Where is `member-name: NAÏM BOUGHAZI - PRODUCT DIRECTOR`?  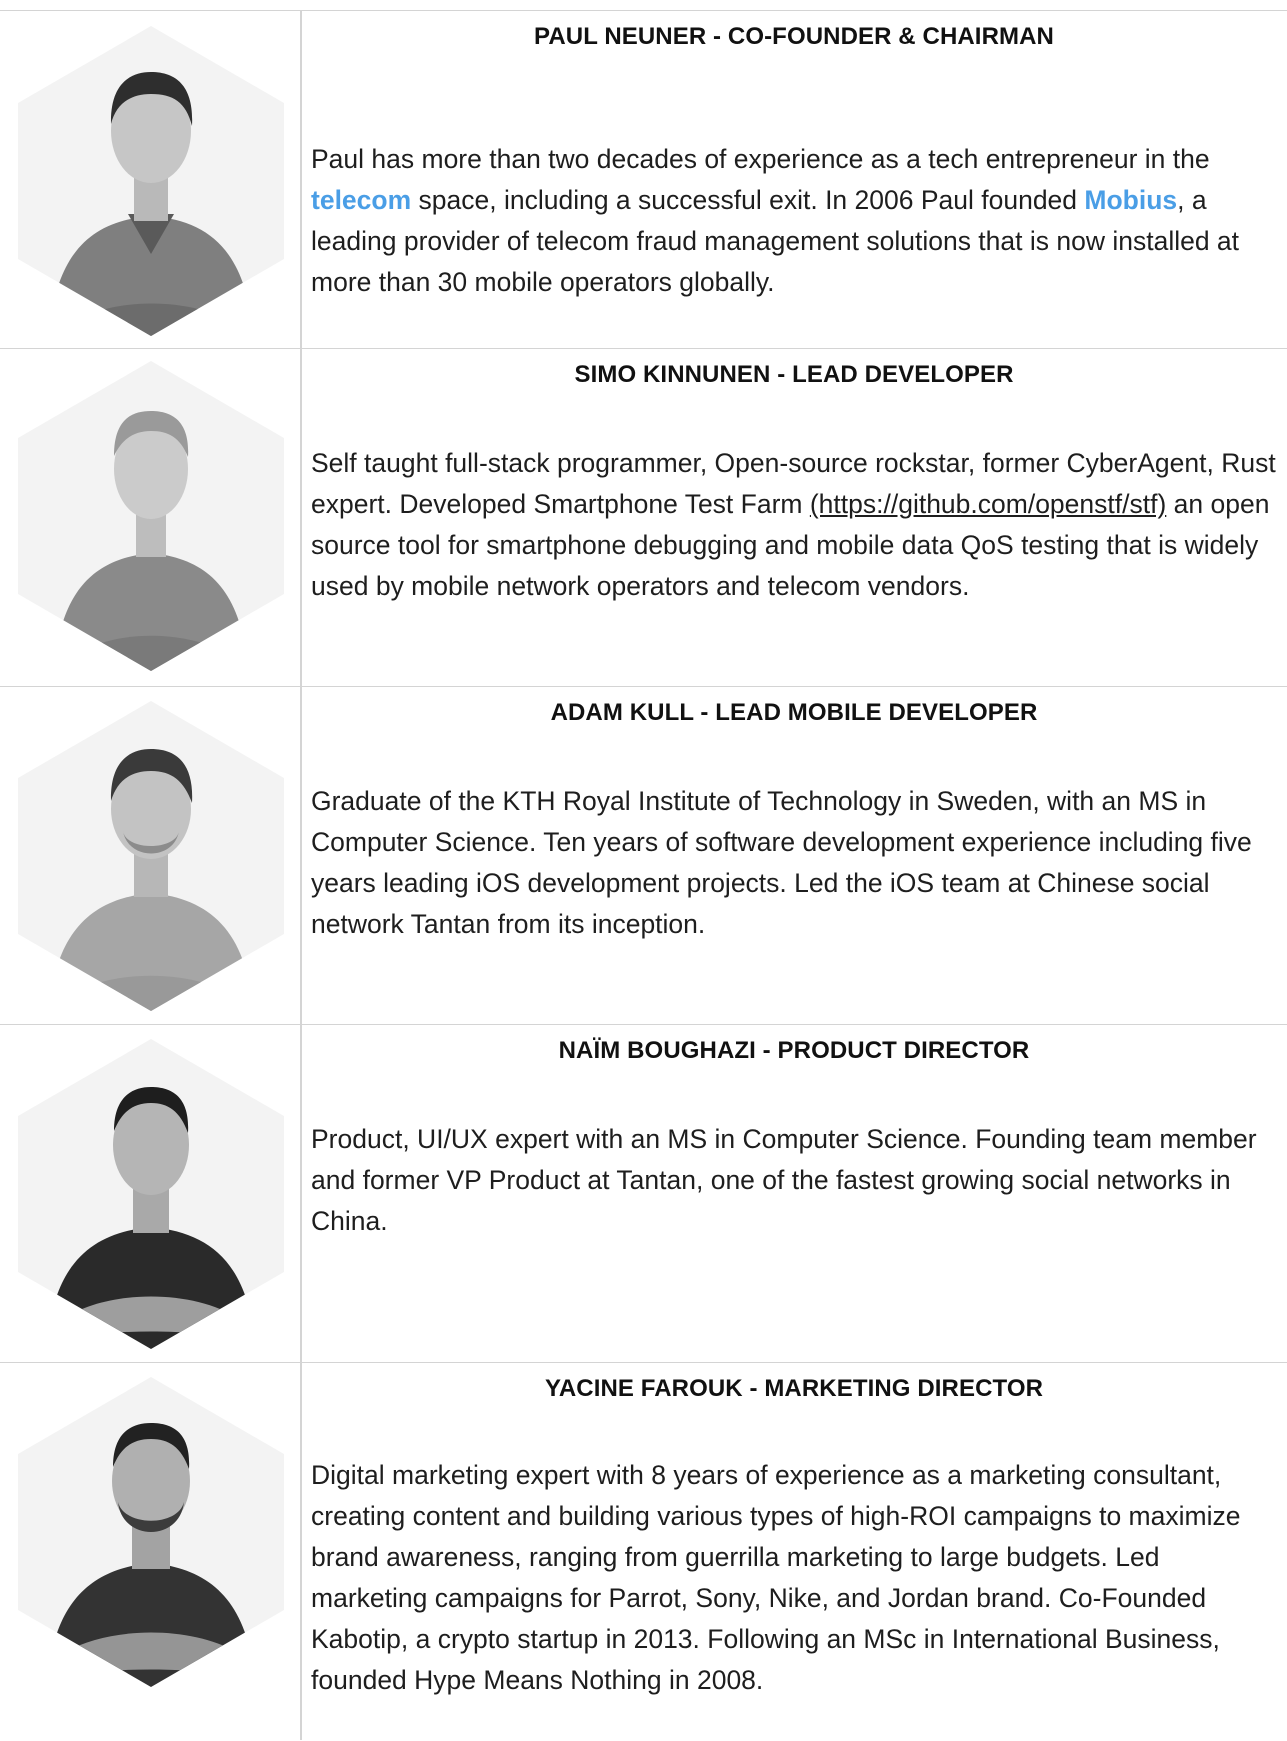
member-name: NAÏM BOUGHAZI - PRODUCT DIRECTOR is located at coordinates (794, 1050).